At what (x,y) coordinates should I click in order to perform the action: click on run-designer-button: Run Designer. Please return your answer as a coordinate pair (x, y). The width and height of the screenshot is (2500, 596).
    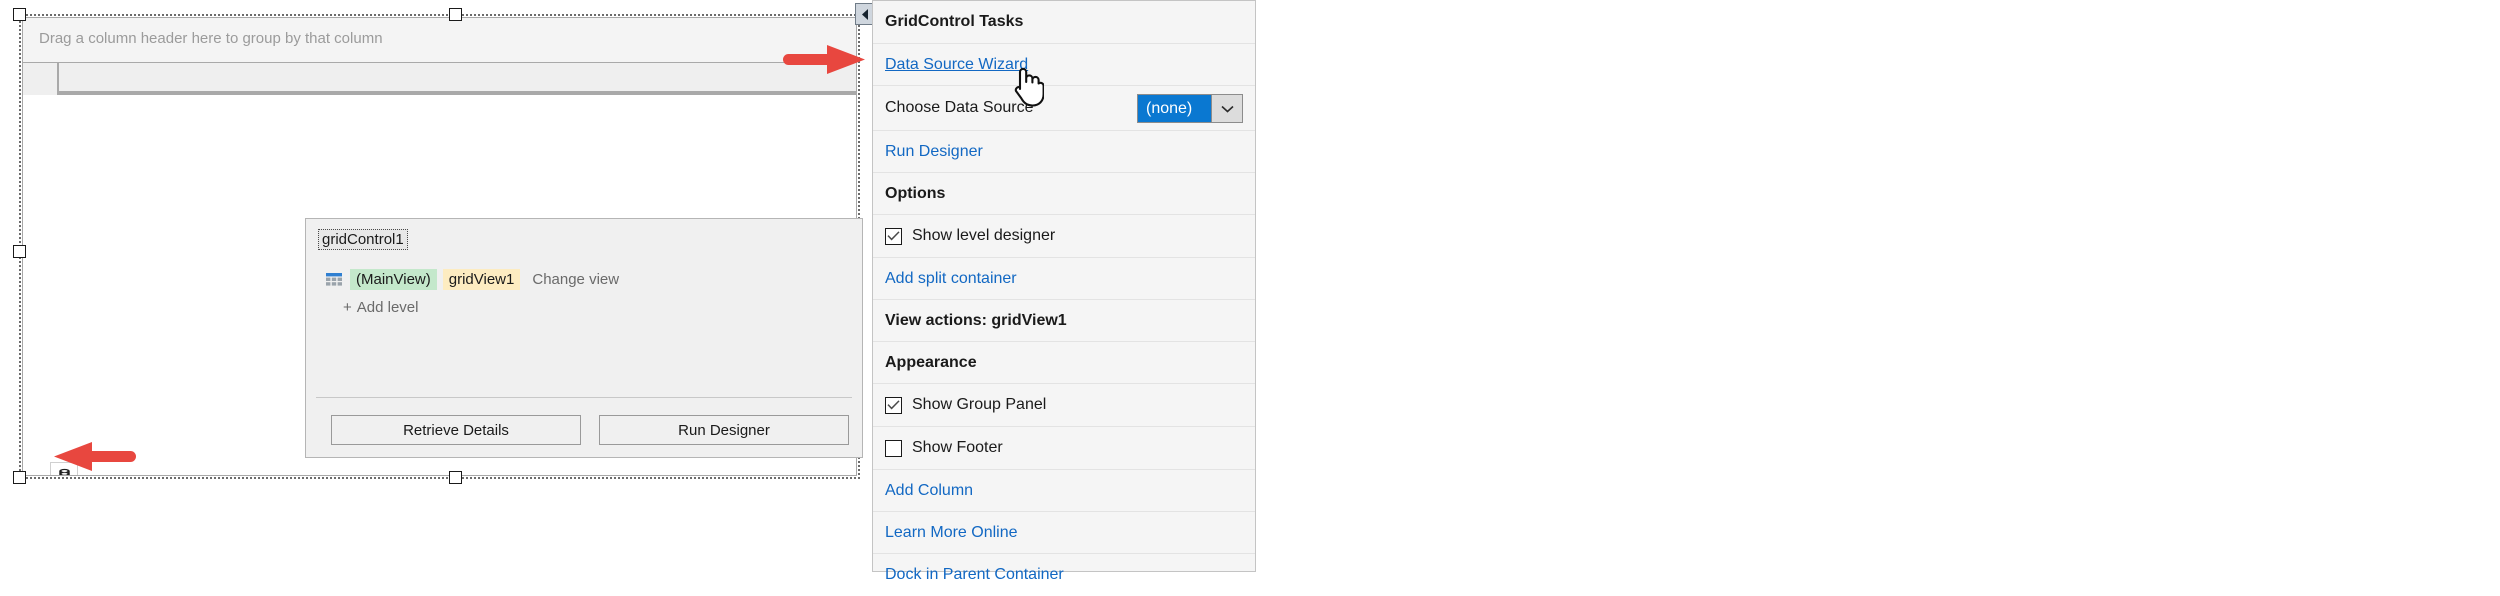
    Looking at the image, I should click on (724, 430).